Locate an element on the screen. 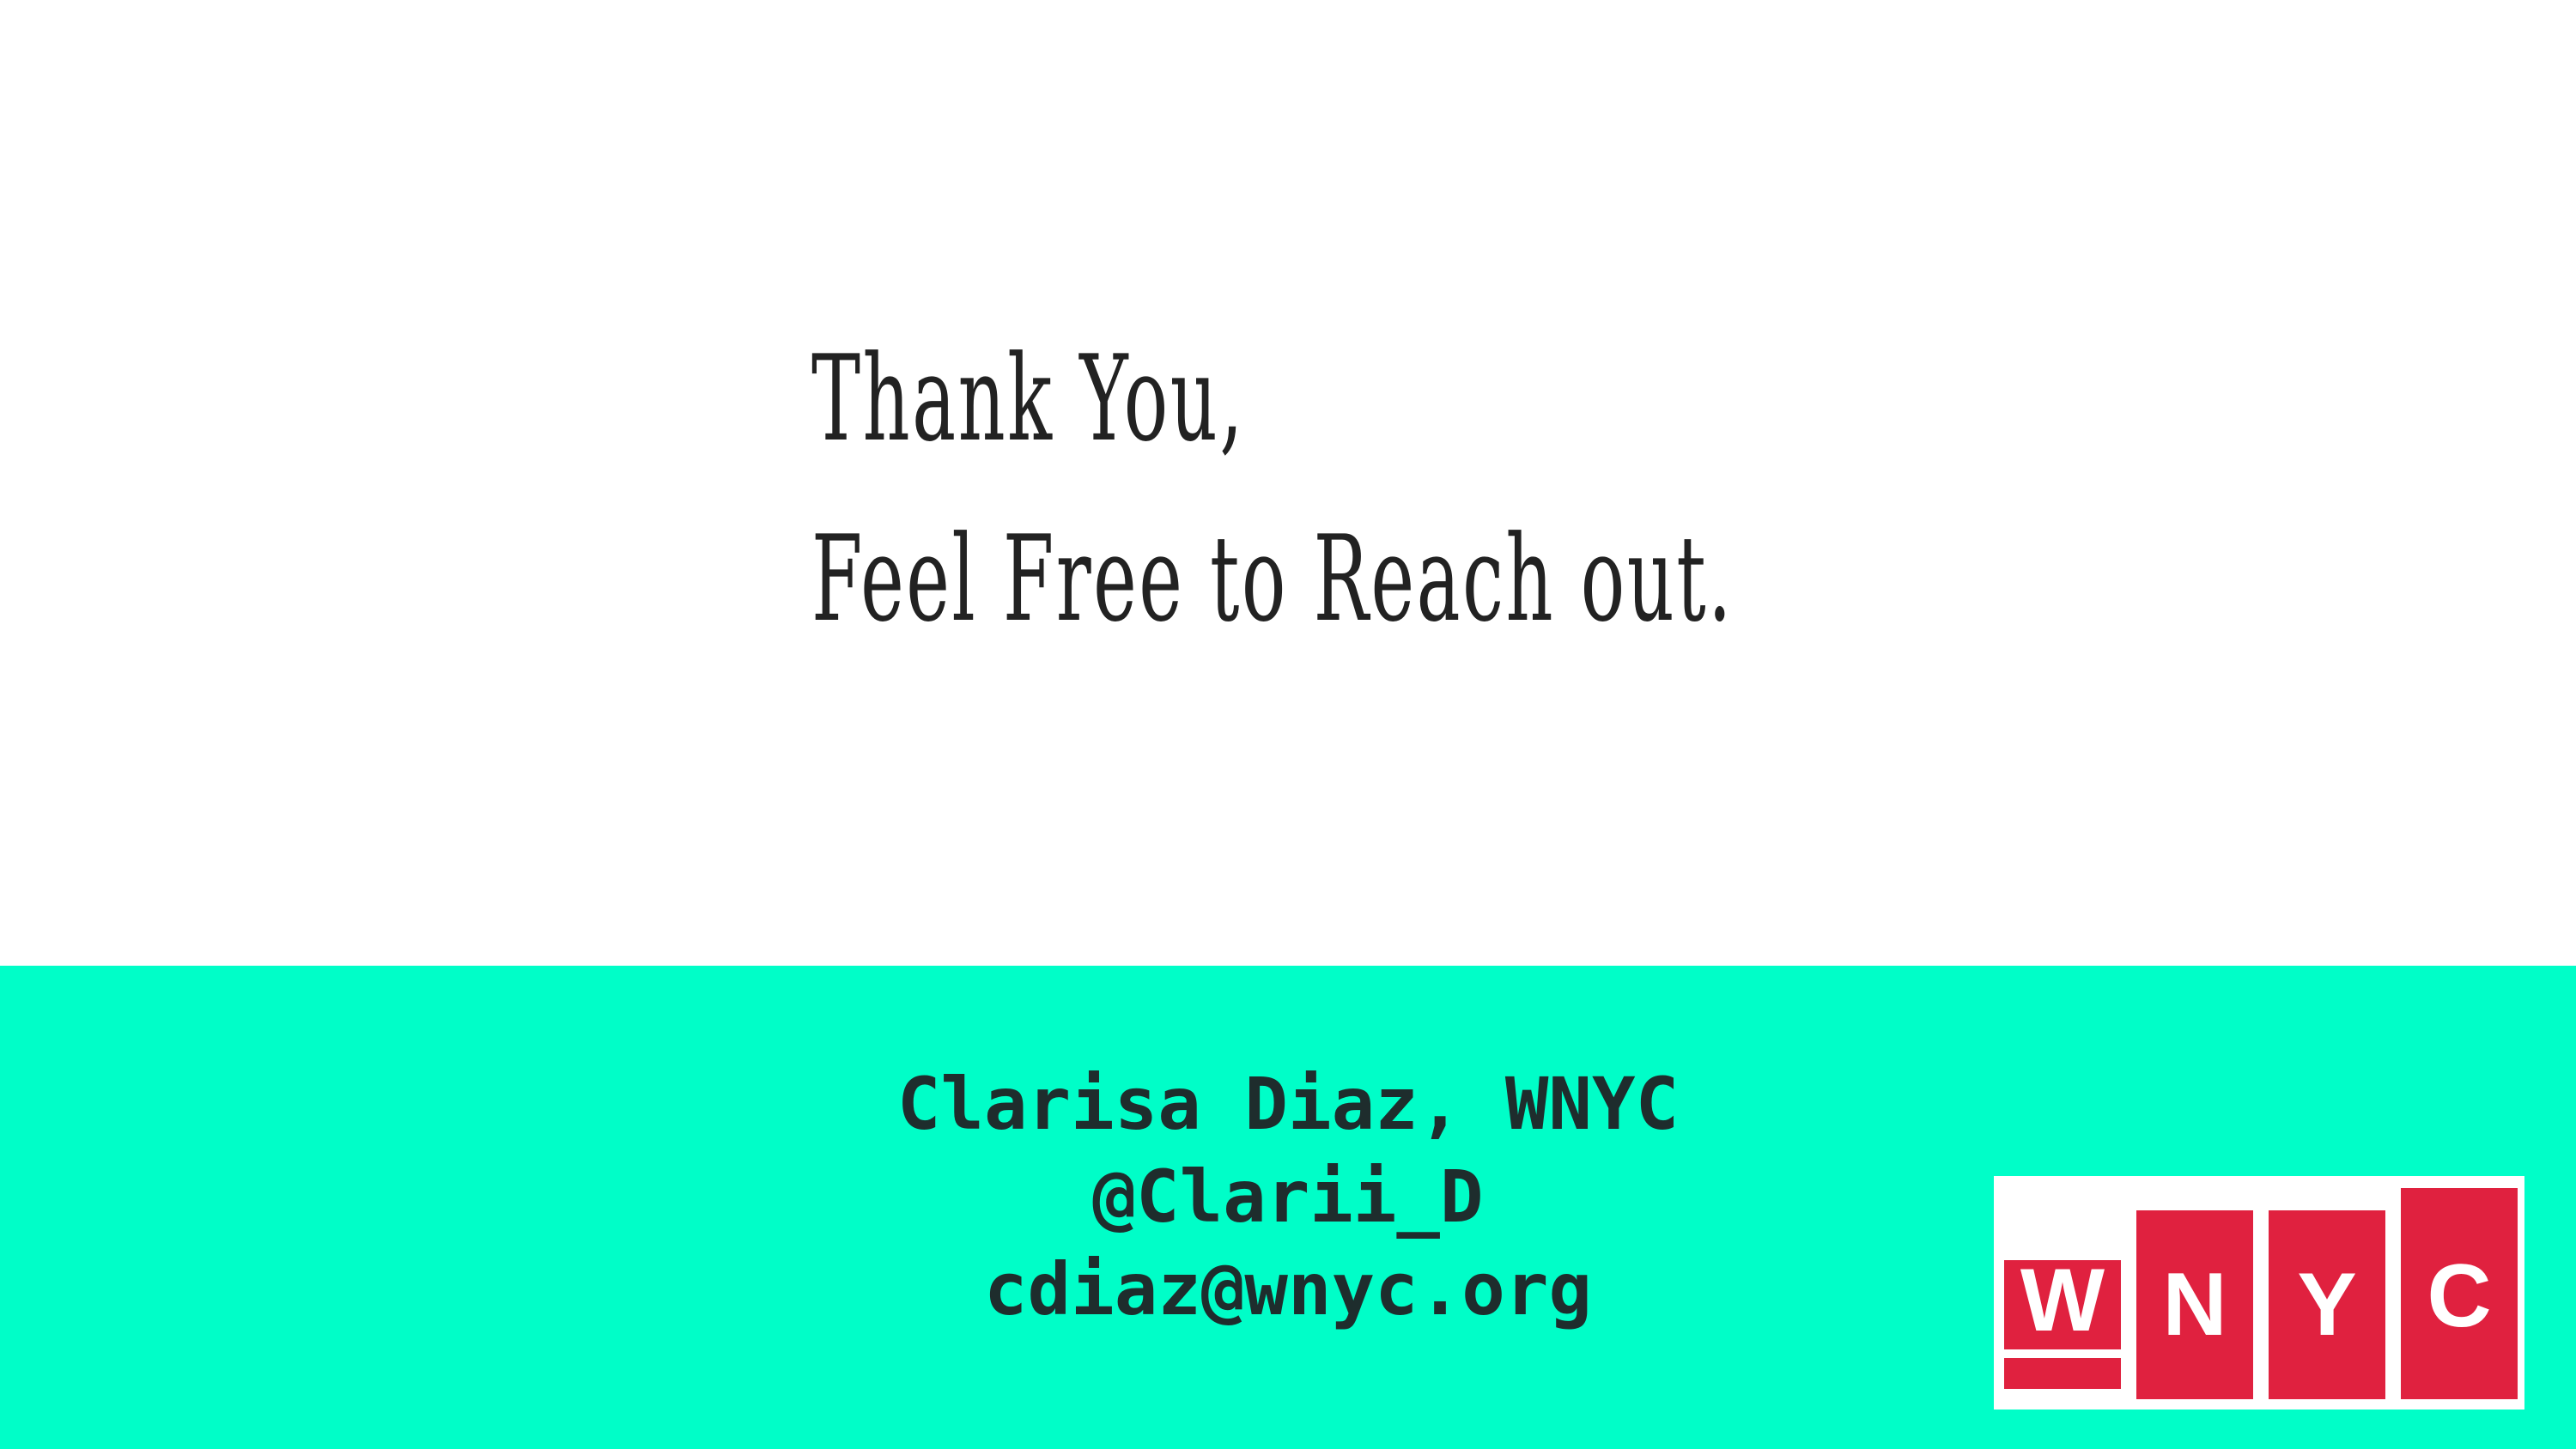 The height and width of the screenshot is (1449, 2576). wnyc-logo: W N Y C is located at coordinates (2259, 1293).